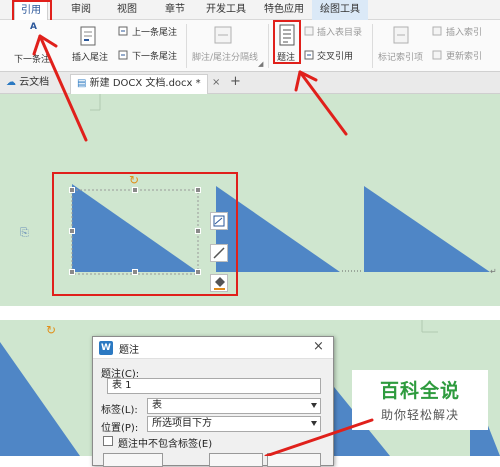  What do you see at coordinates (63, 88) in the screenshot?
I see `arrow-to-tab` at bounding box center [63, 88].